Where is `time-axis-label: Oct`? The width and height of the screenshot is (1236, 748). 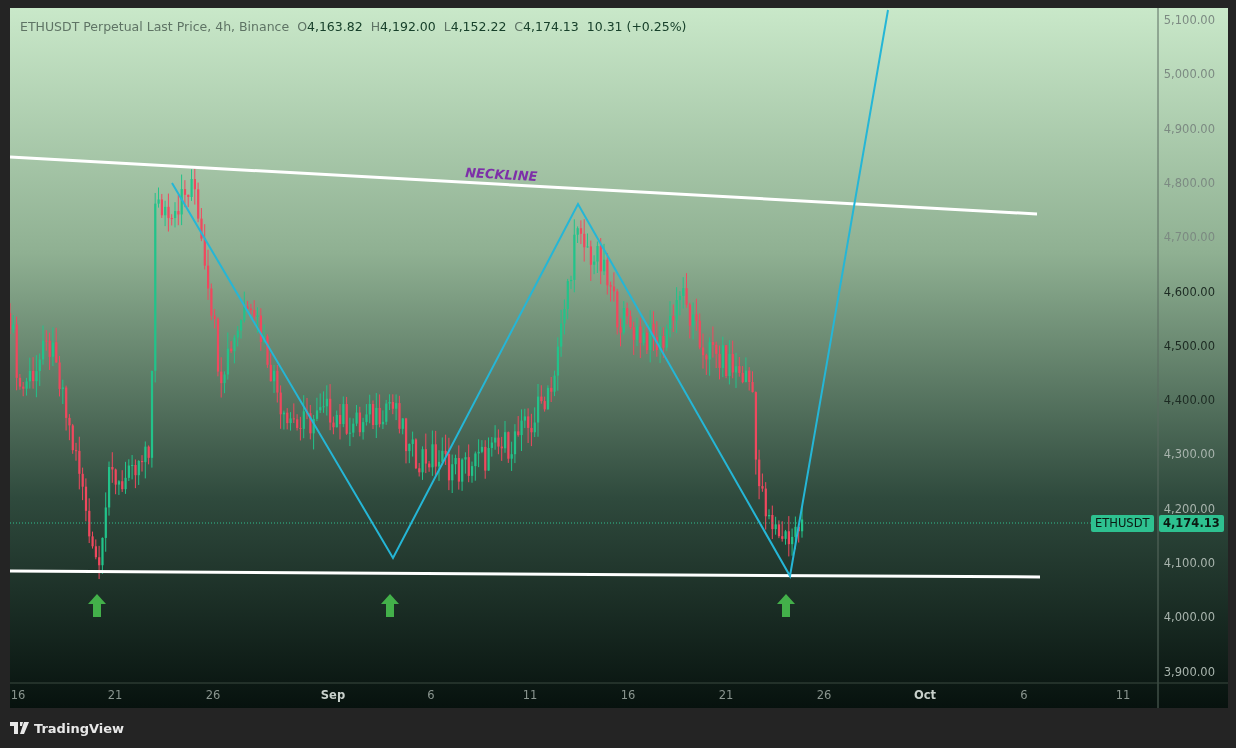 time-axis-label: Oct is located at coordinates (925, 695).